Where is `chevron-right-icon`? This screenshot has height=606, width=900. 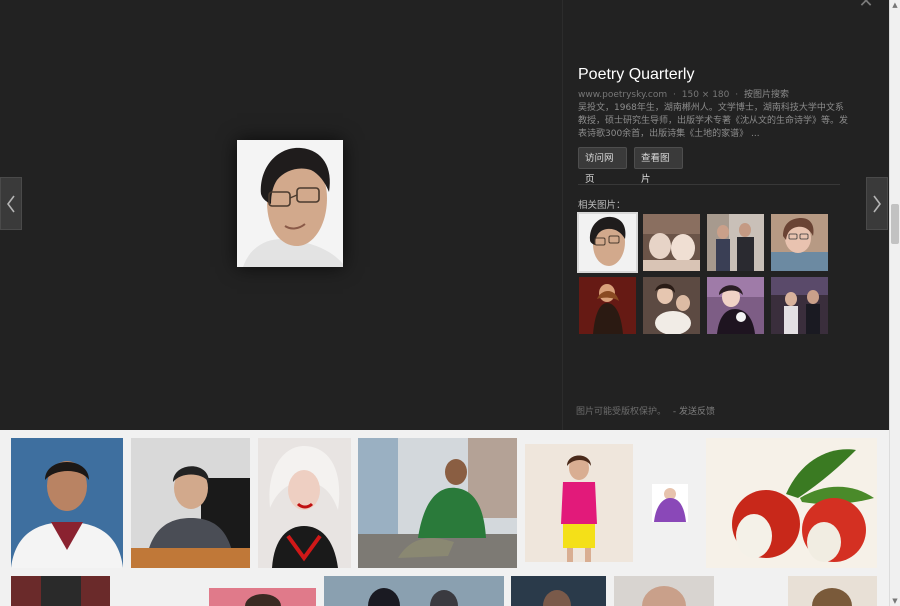
chevron-right-icon is located at coordinates (877, 203).